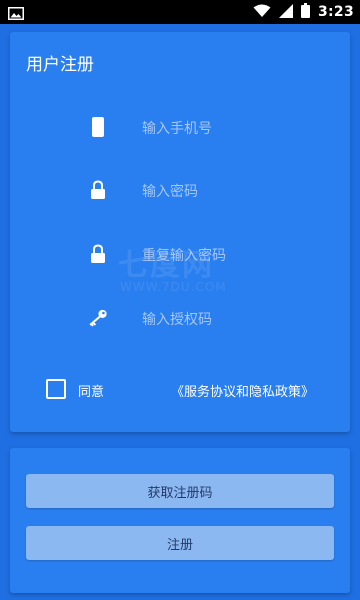 The height and width of the screenshot is (600, 360). What do you see at coordinates (177, 319) in the screenshot?
I see `auth-code-input: 输入授权码` at bounding box center [177, 319].